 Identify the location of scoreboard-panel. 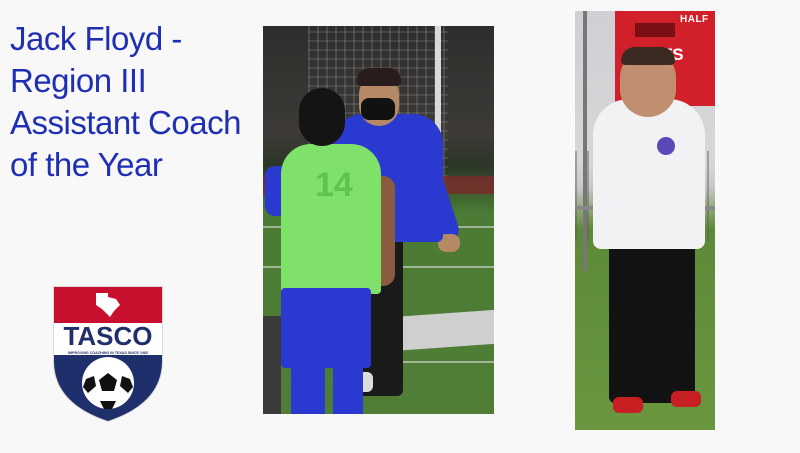
(655, 30).